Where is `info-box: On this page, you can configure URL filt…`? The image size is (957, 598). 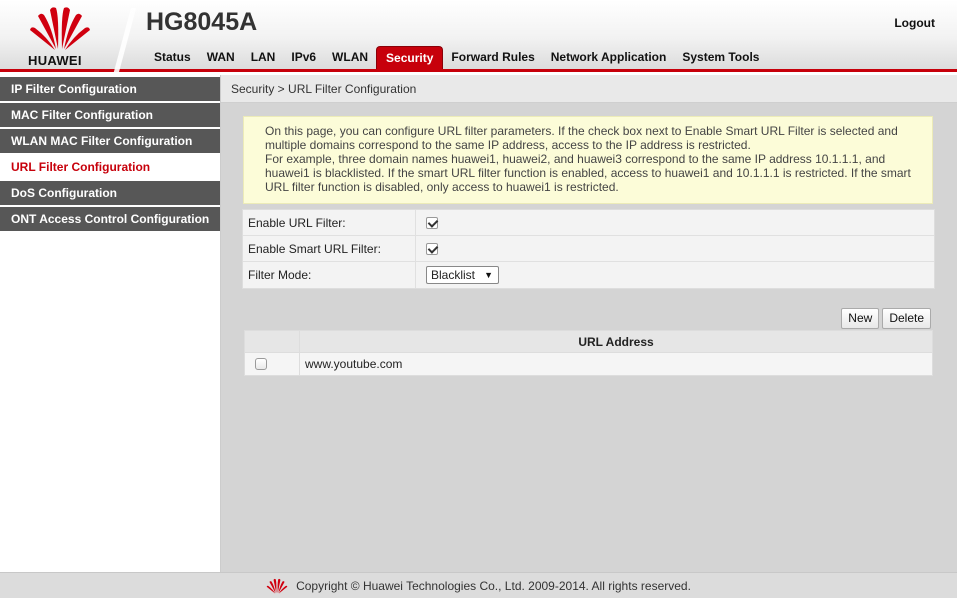
info-box: On this page, you can configure URL filt… is located at coordinates (588, 160).